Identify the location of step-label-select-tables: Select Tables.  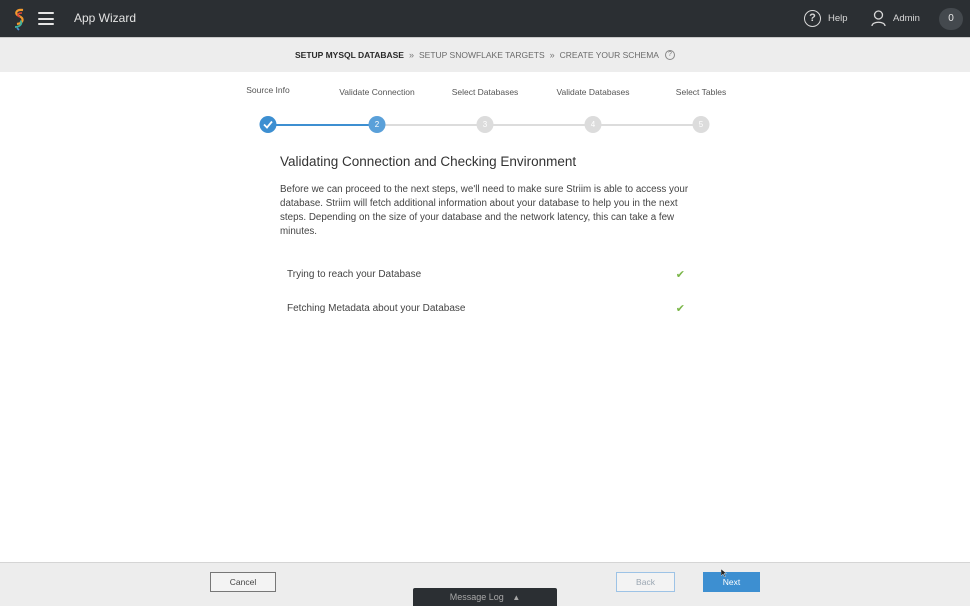
(701, 92).